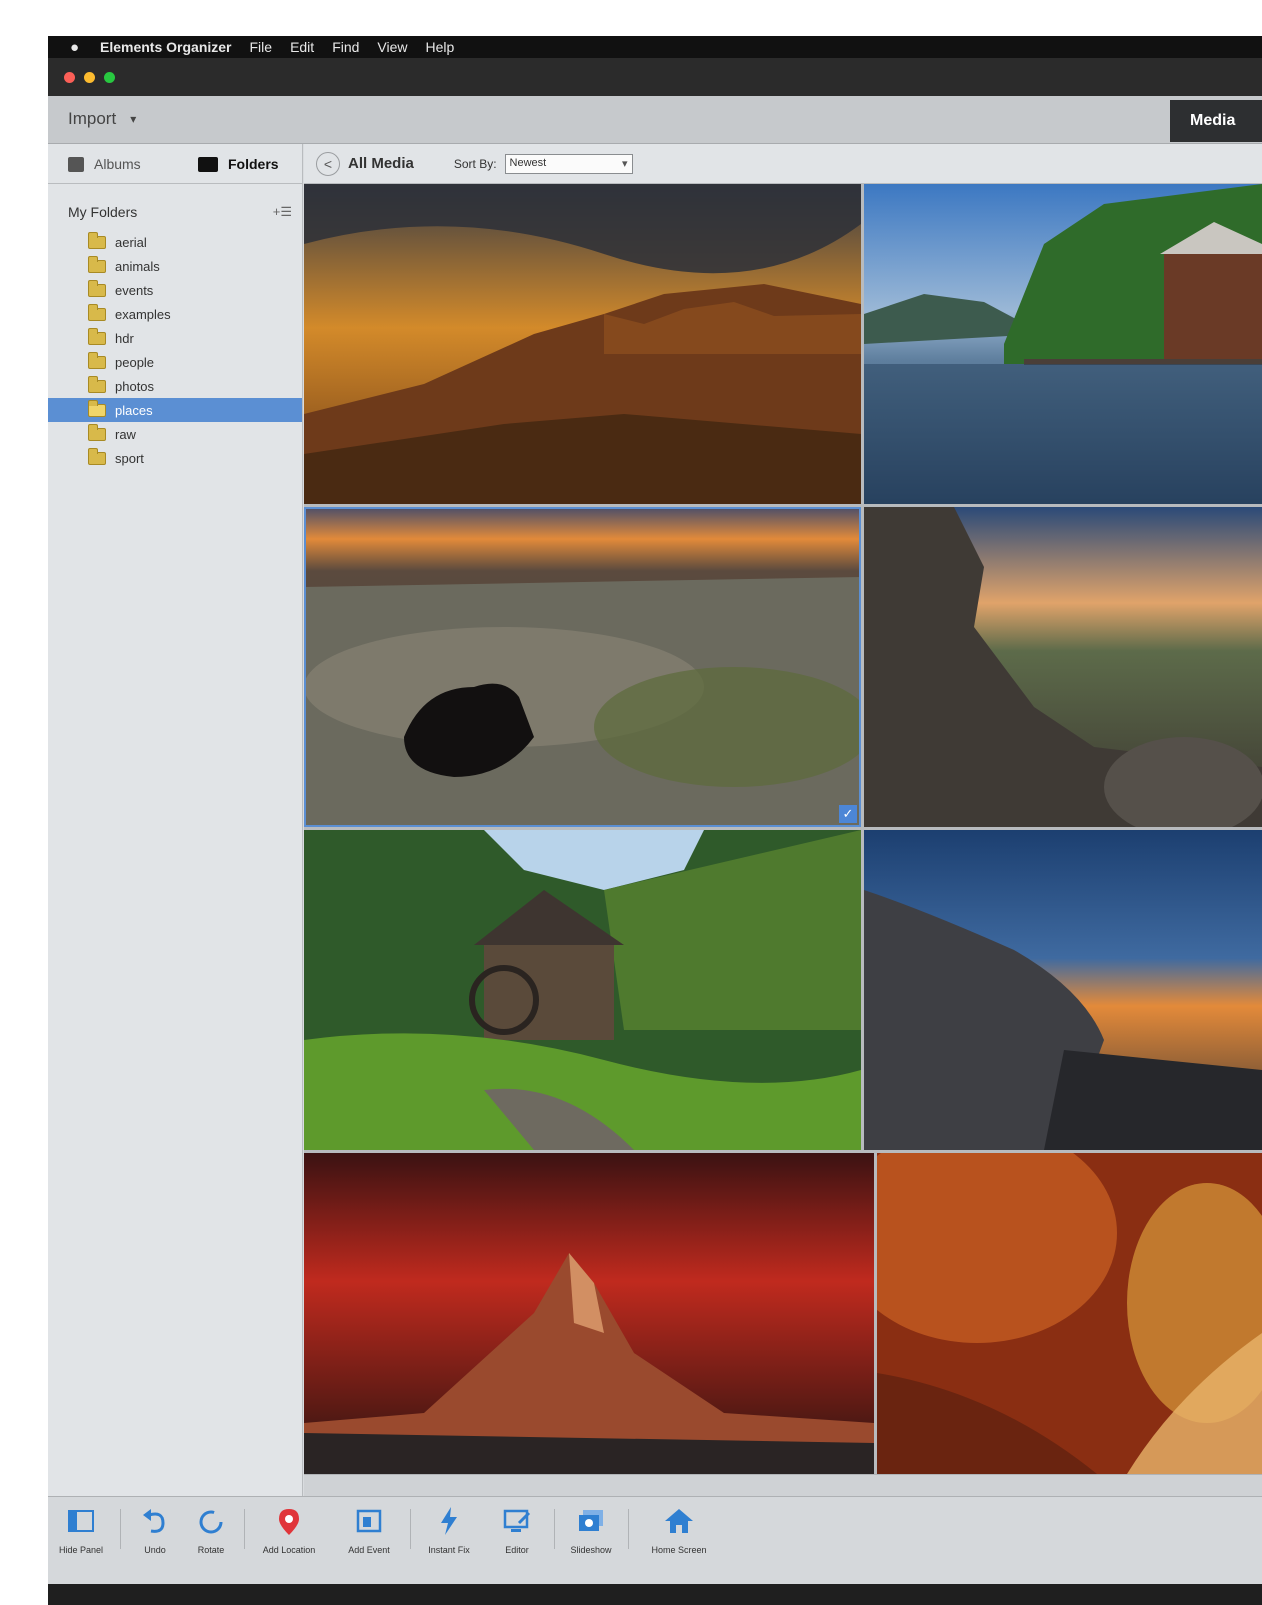  I want to click on media-tab: Media, so click(1216, 121).